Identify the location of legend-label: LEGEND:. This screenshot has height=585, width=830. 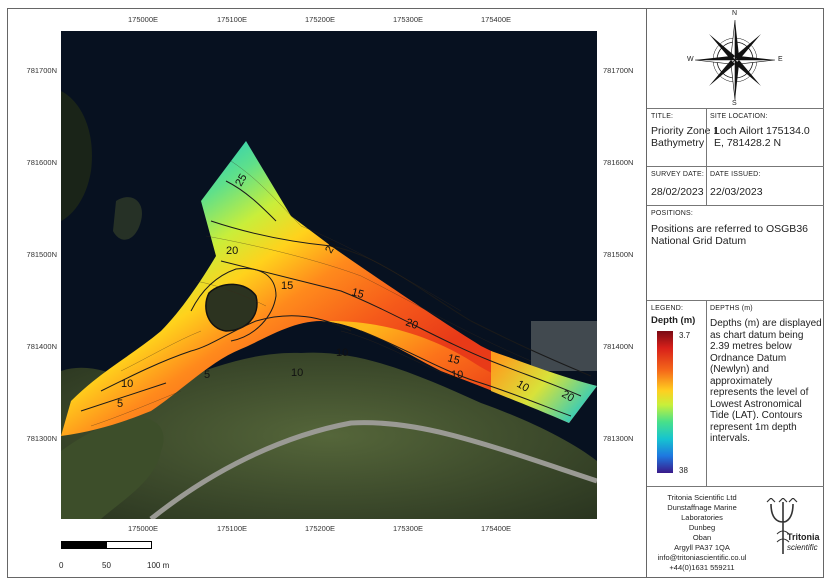
(667, 308).